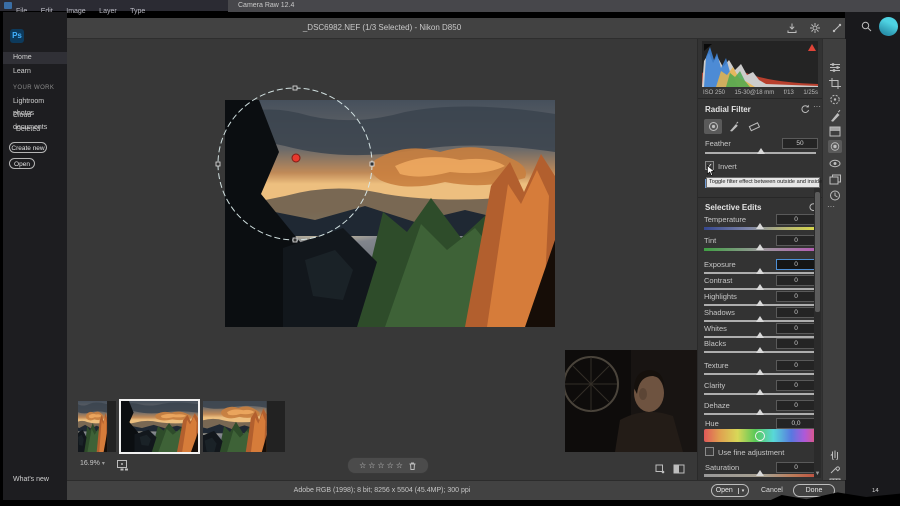 The height and width of the screenshot is (506, 900). What do you see at coordinates (760, 412) in the screenshot?
I see `dehaze-slider` at bounding box center [760, 412].